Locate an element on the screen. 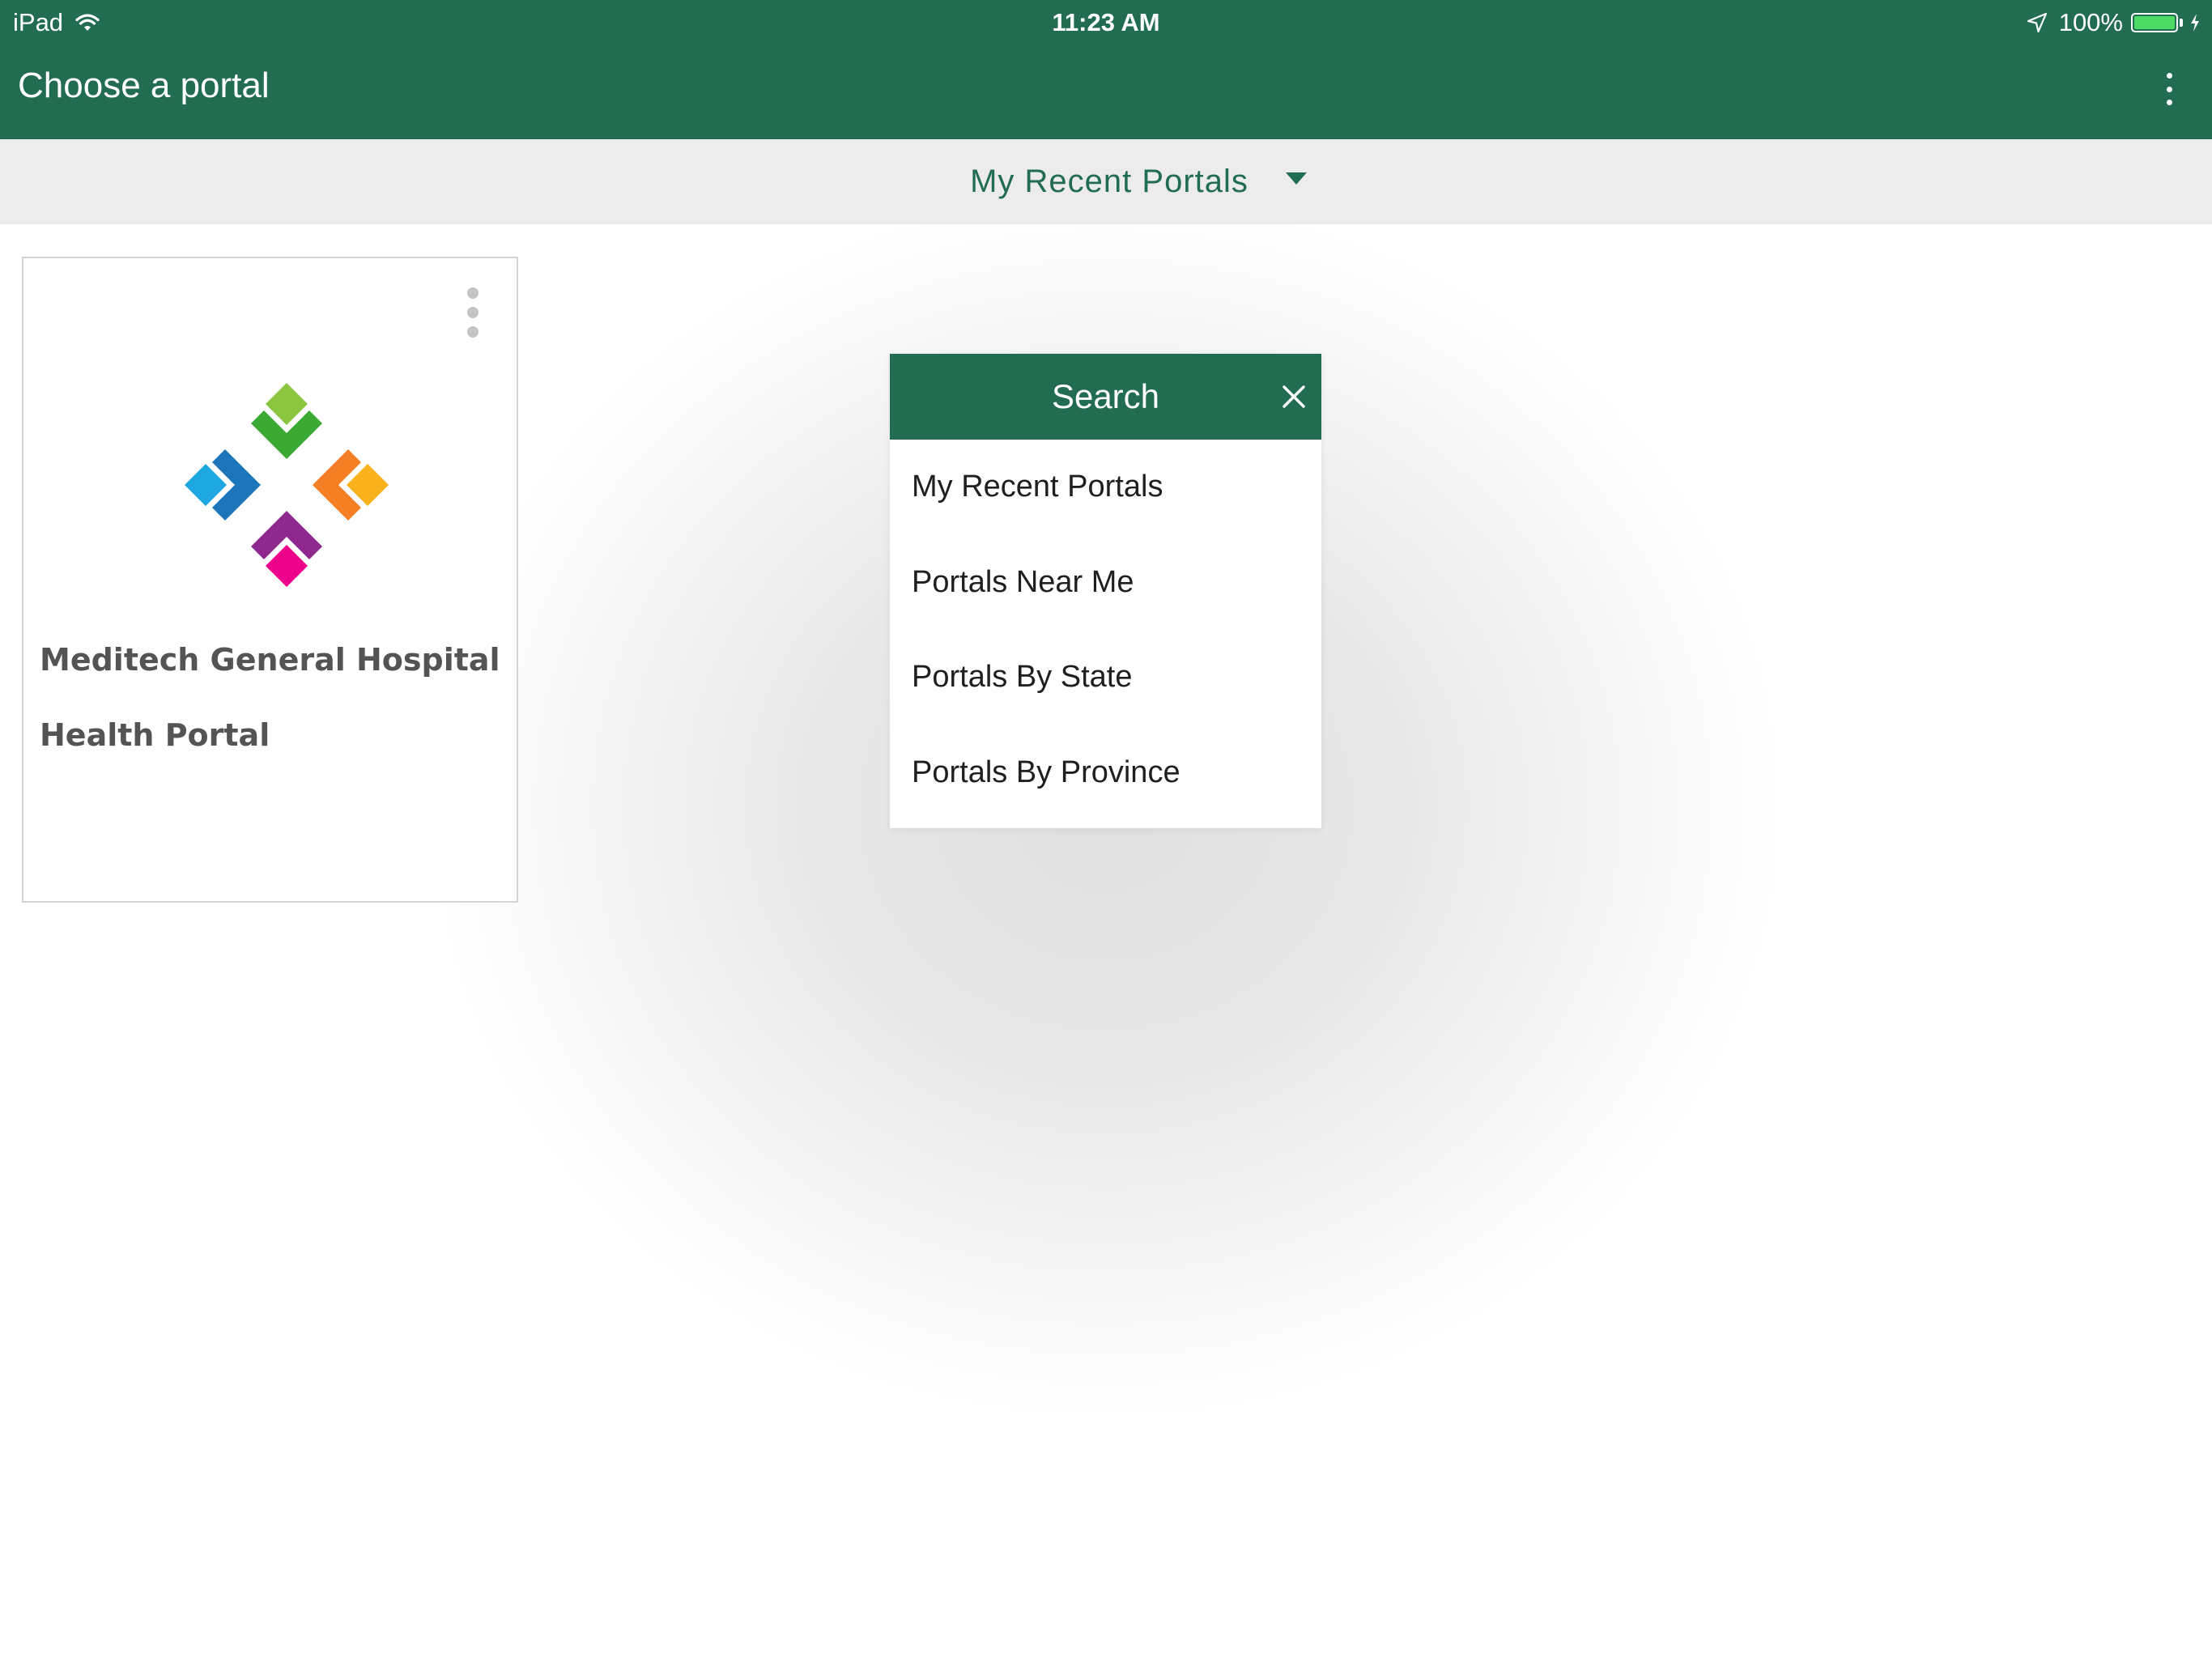  app-bar: iPad 11:23 AM 100% Choose a portal is located at coordinates (1106, 69).